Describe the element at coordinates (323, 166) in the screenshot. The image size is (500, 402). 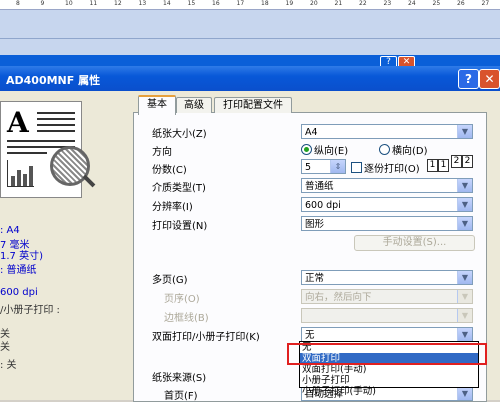
I see `copies-spinner: 5 ⇕` at that location.